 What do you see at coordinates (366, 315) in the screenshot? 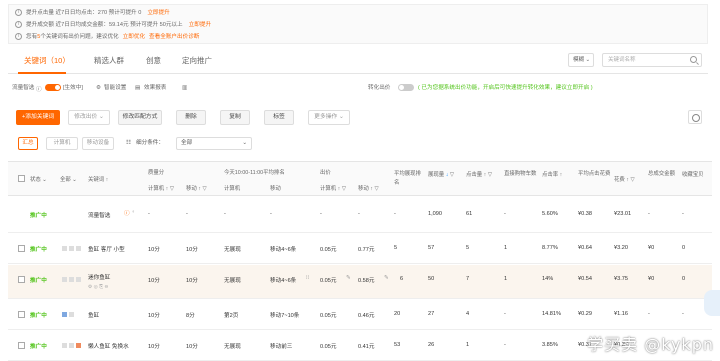
I see `bid-mobile: 0.46元` at bounding box center [366, 315].